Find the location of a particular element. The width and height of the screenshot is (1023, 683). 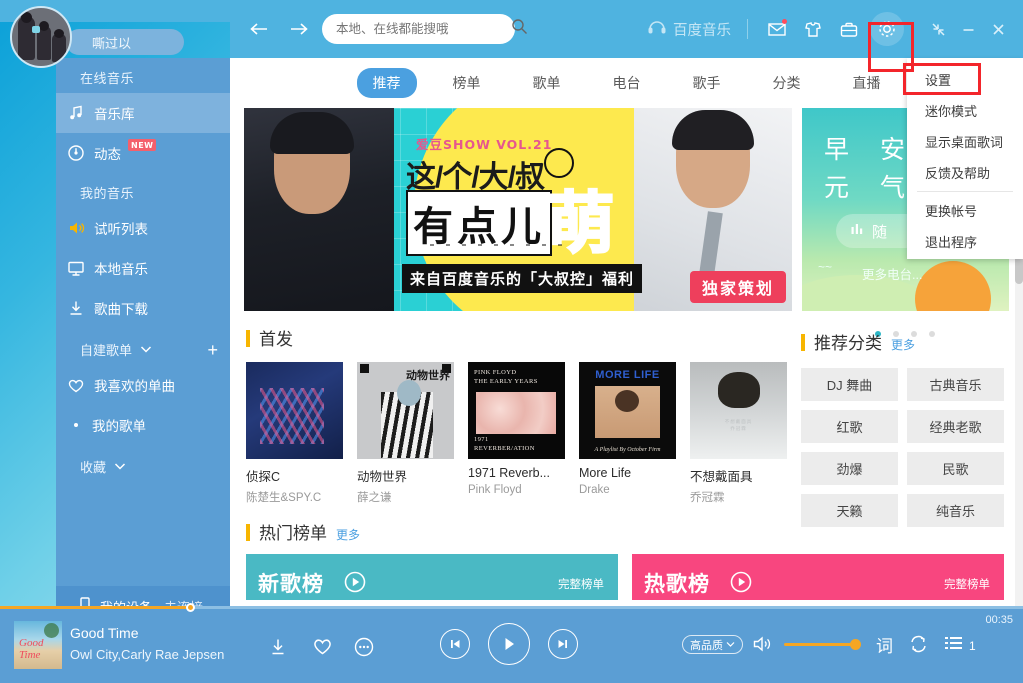

menu-separator is located at coordinates (965, 191).